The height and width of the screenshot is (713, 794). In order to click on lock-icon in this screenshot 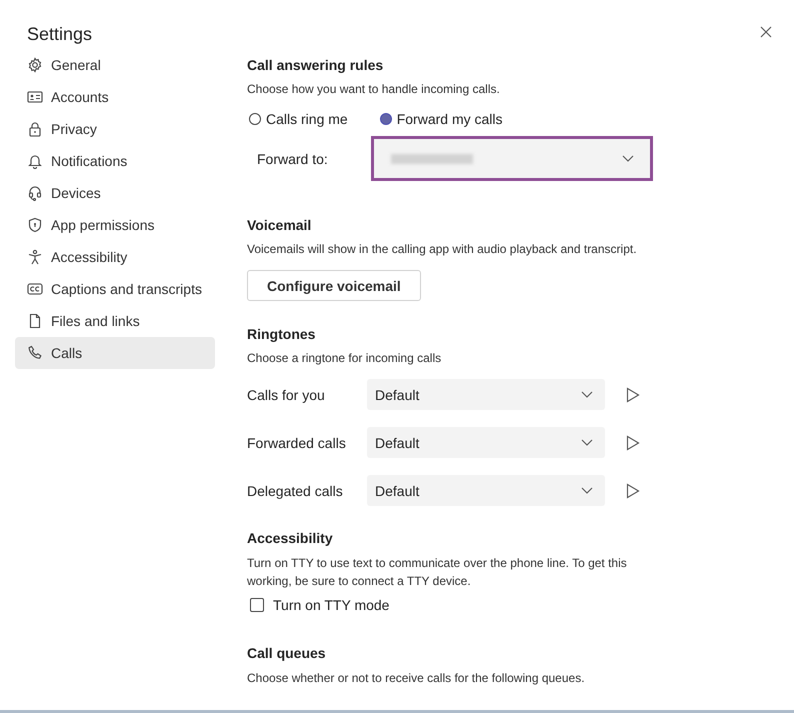, I will do `click(35, 129)`.